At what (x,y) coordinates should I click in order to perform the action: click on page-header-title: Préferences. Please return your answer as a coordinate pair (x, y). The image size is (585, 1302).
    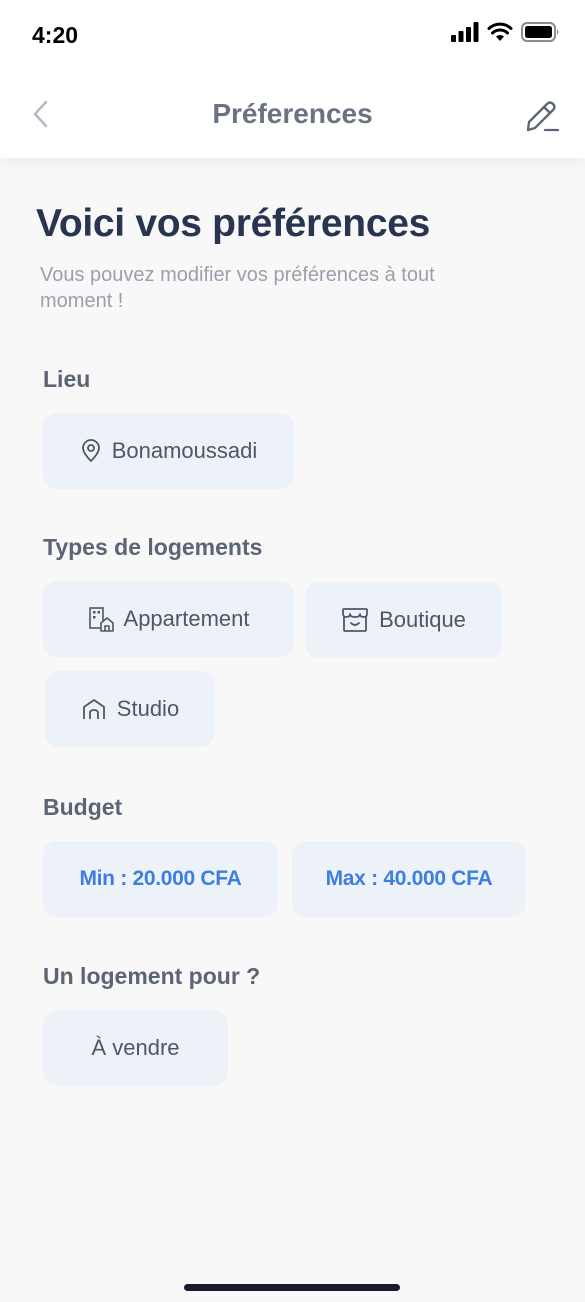
    Looking at the image, I should click on (292, 113).